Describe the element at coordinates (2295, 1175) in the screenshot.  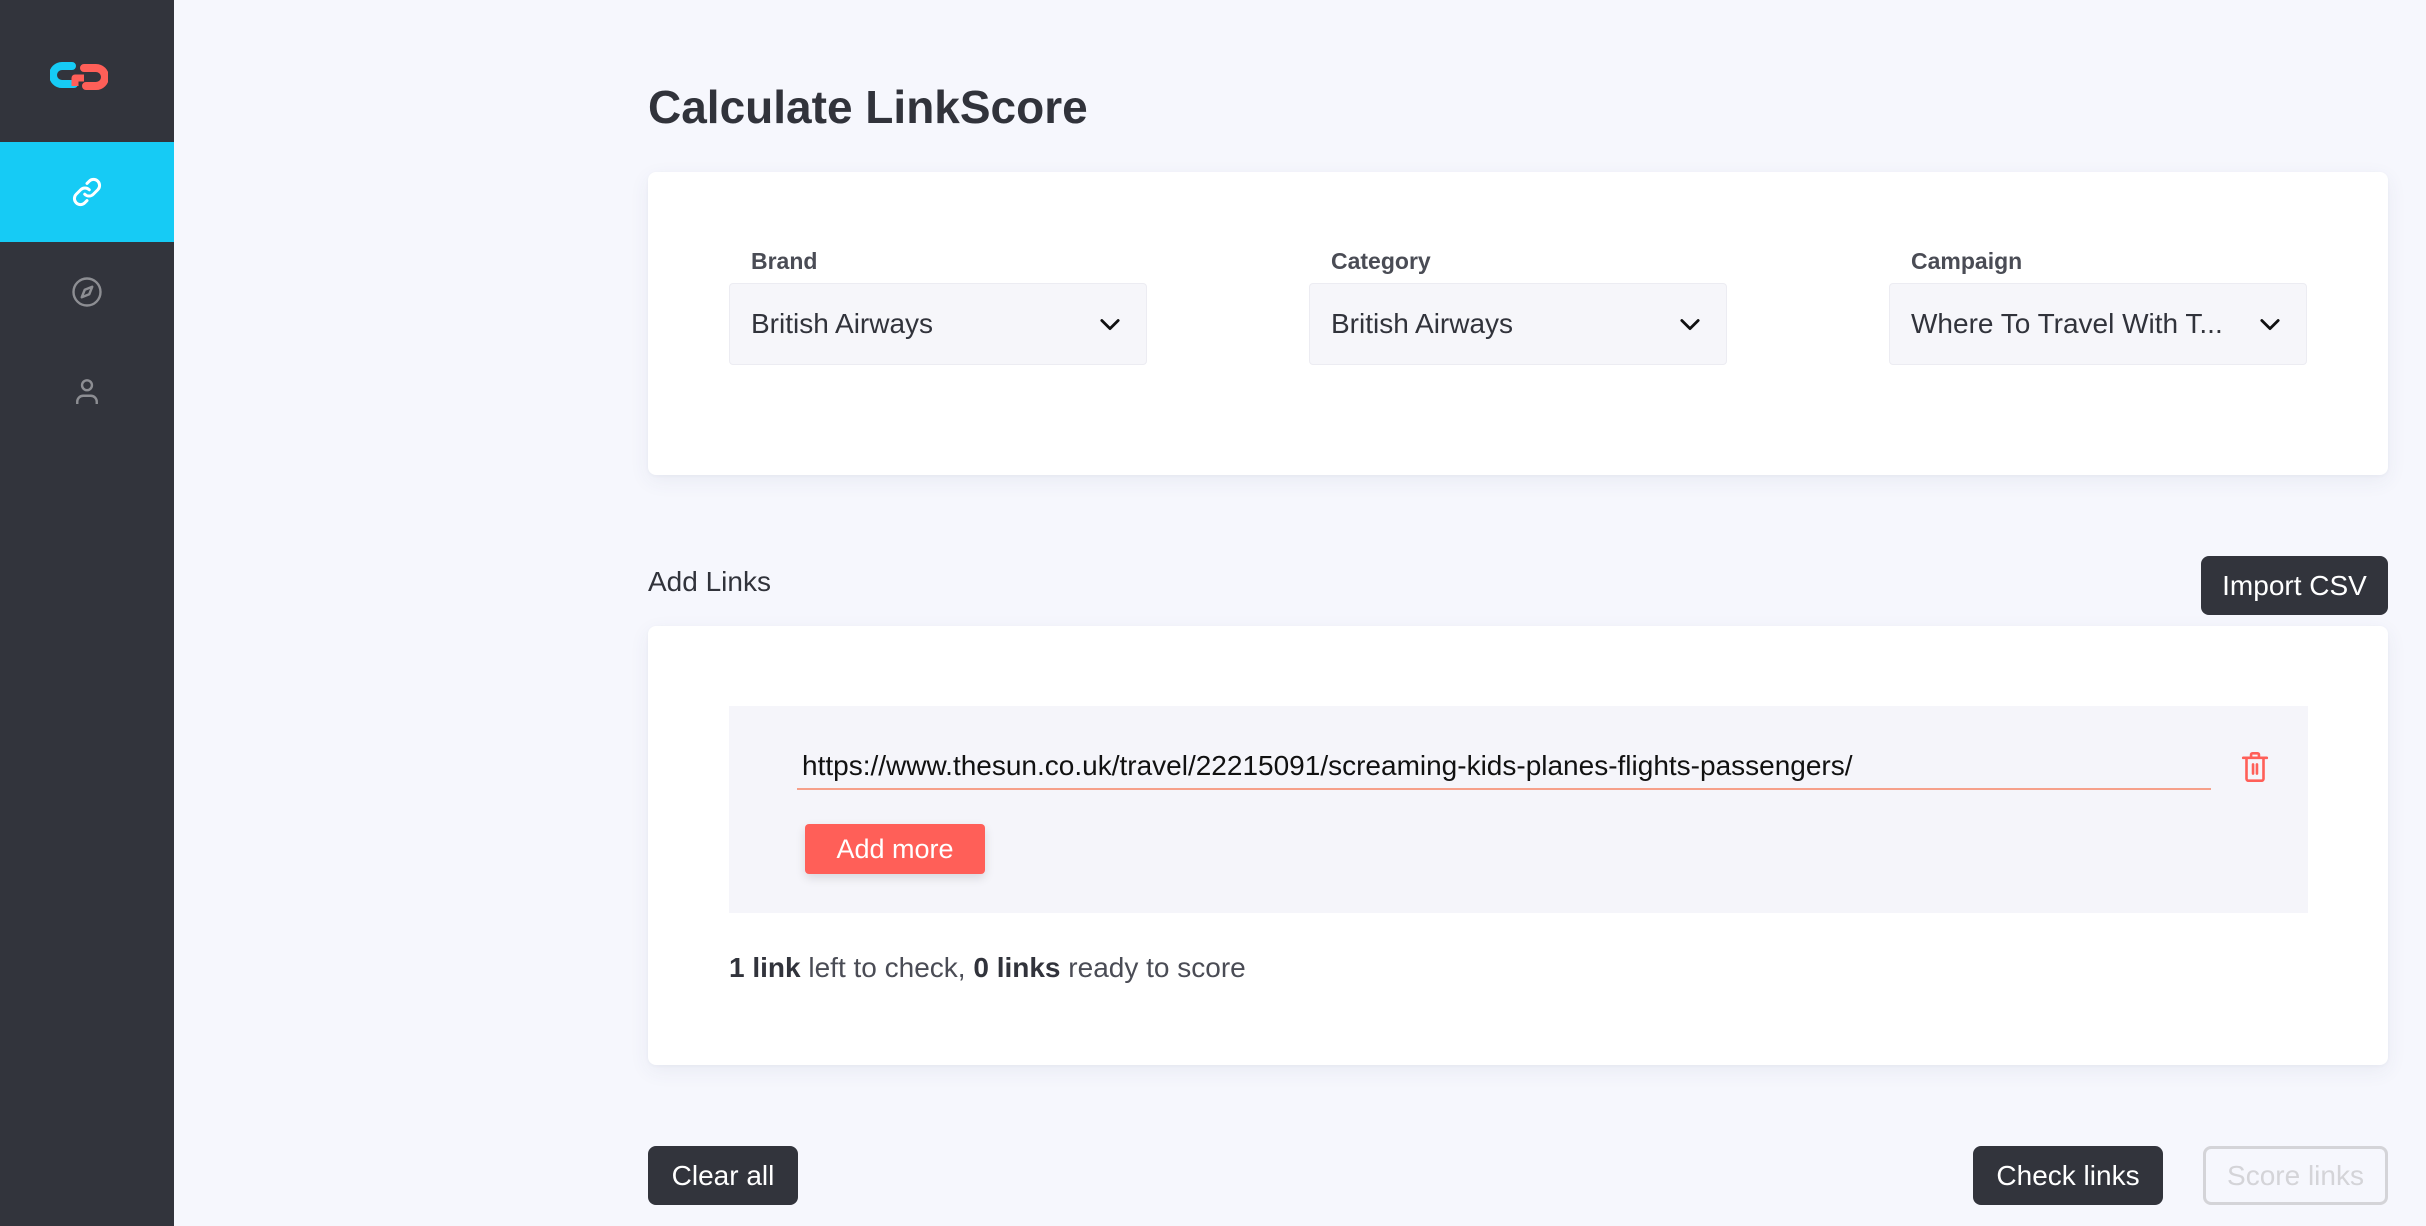
I see `score-links-button: Score links` at that location.